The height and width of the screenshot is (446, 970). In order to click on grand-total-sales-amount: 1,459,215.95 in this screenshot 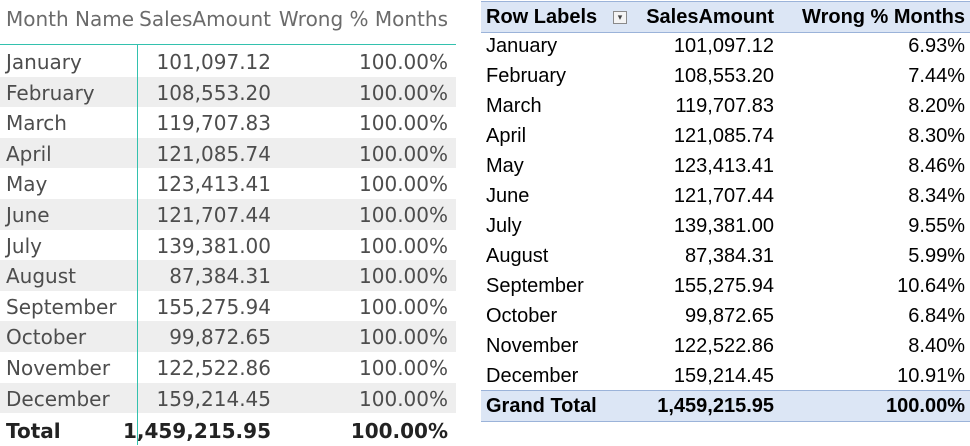, I will do `click(715, 406)`.